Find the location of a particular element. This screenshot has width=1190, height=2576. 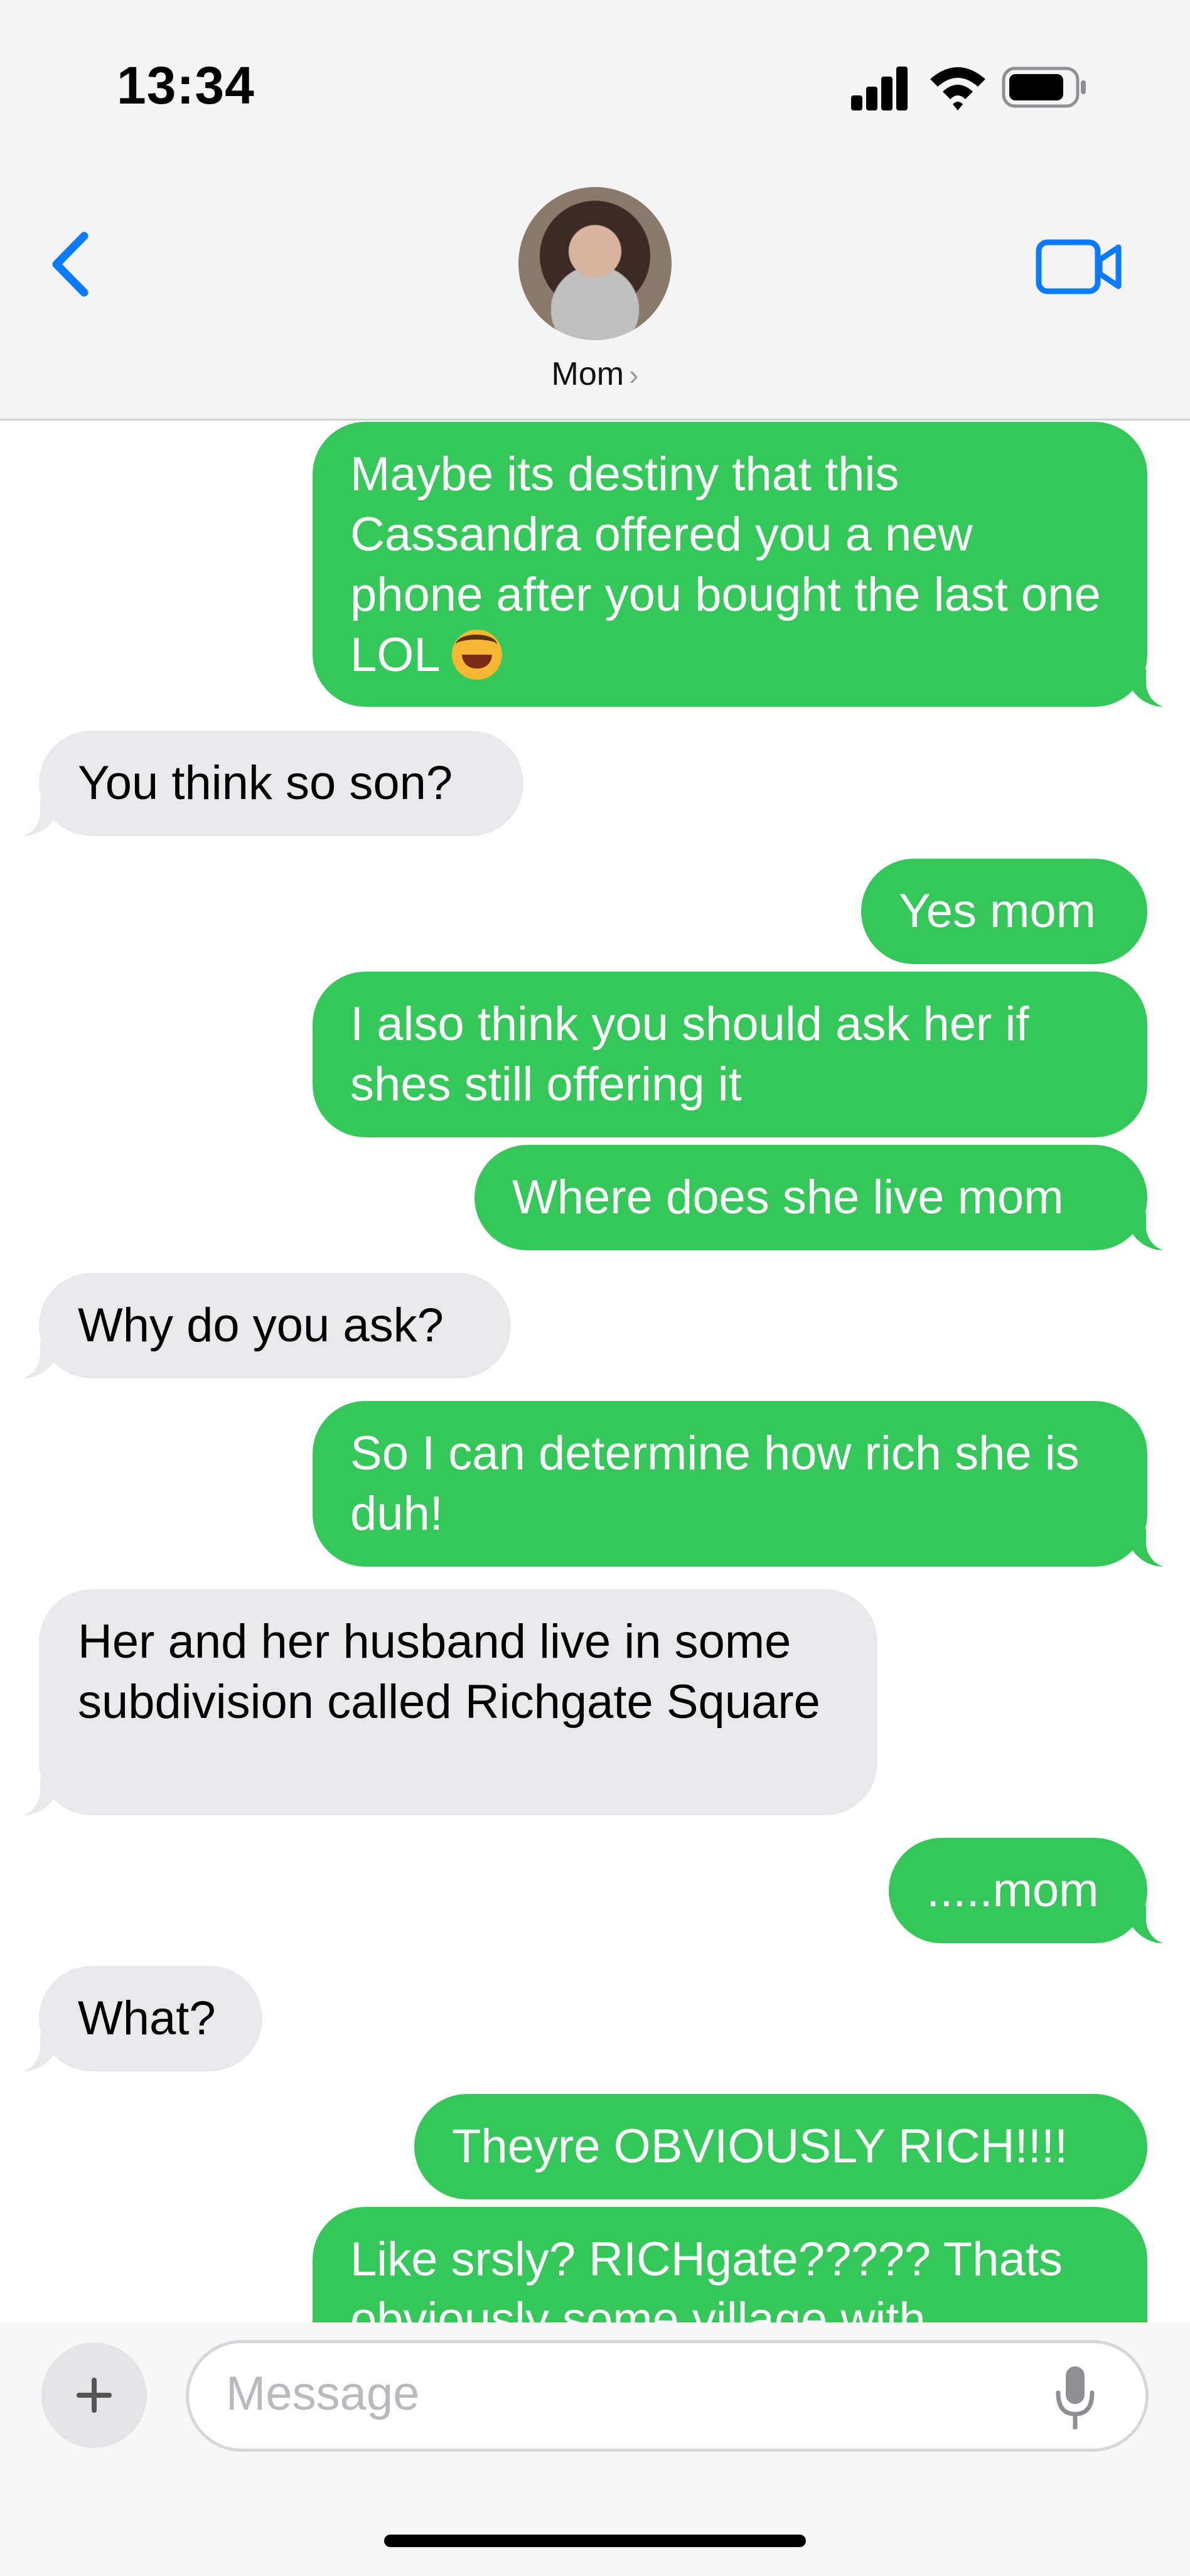

message-text: Why do you ask? is located at coordinates (261, 1325).